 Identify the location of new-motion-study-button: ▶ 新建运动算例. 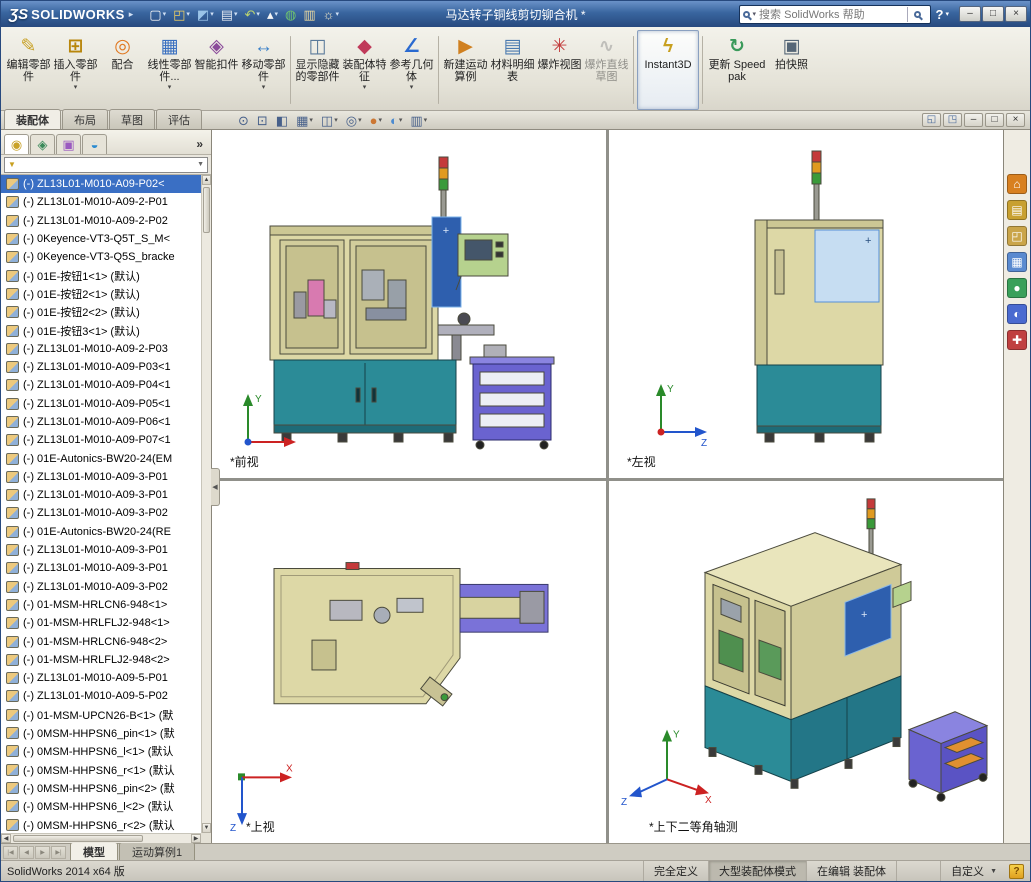
(465, 70).